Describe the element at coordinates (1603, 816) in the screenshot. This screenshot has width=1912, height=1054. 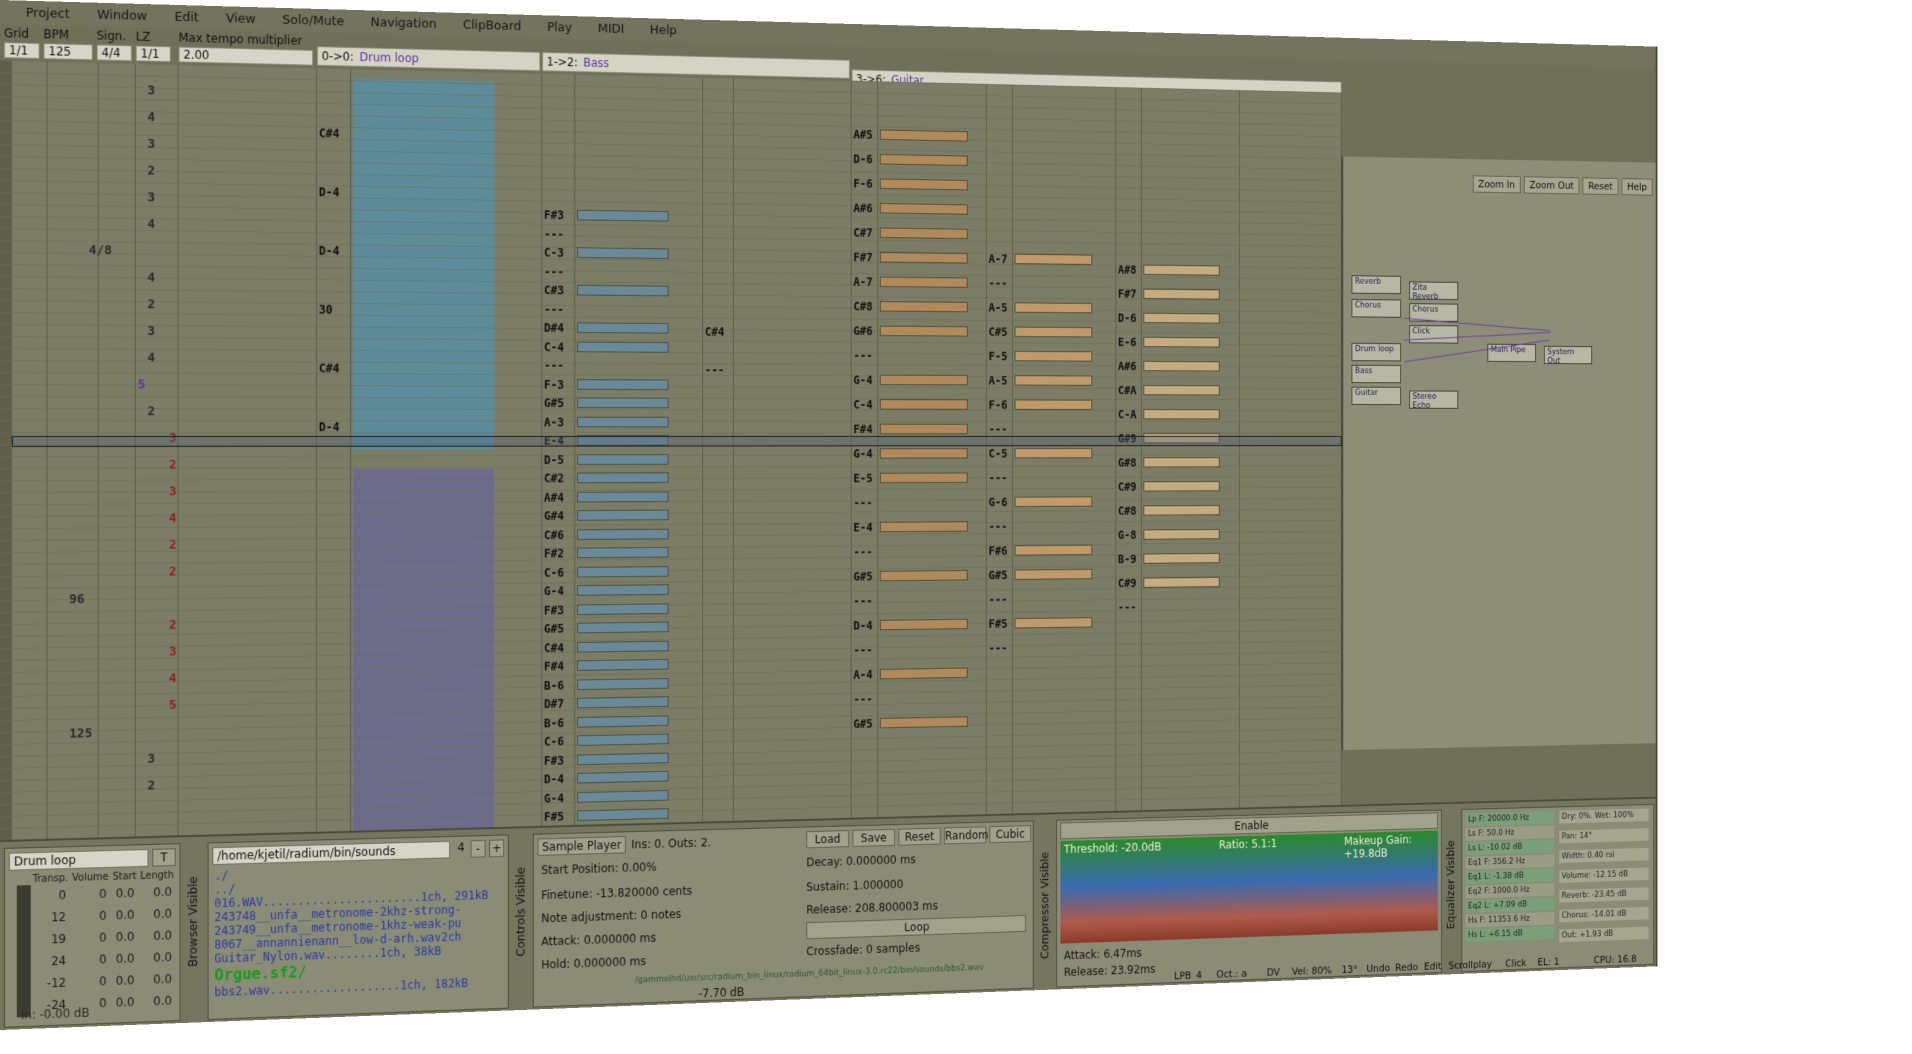
I see `mixer-parameter: Dry: 0%. Wet: 100%` at that location.